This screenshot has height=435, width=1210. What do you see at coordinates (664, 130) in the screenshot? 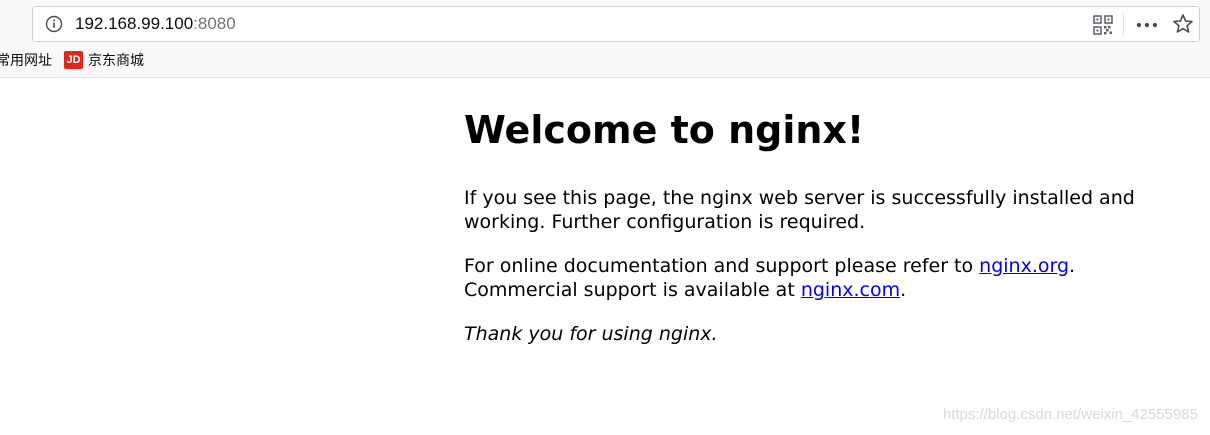
I see `page-title: Welcome to nginx!` at bounding box center [664, 130].